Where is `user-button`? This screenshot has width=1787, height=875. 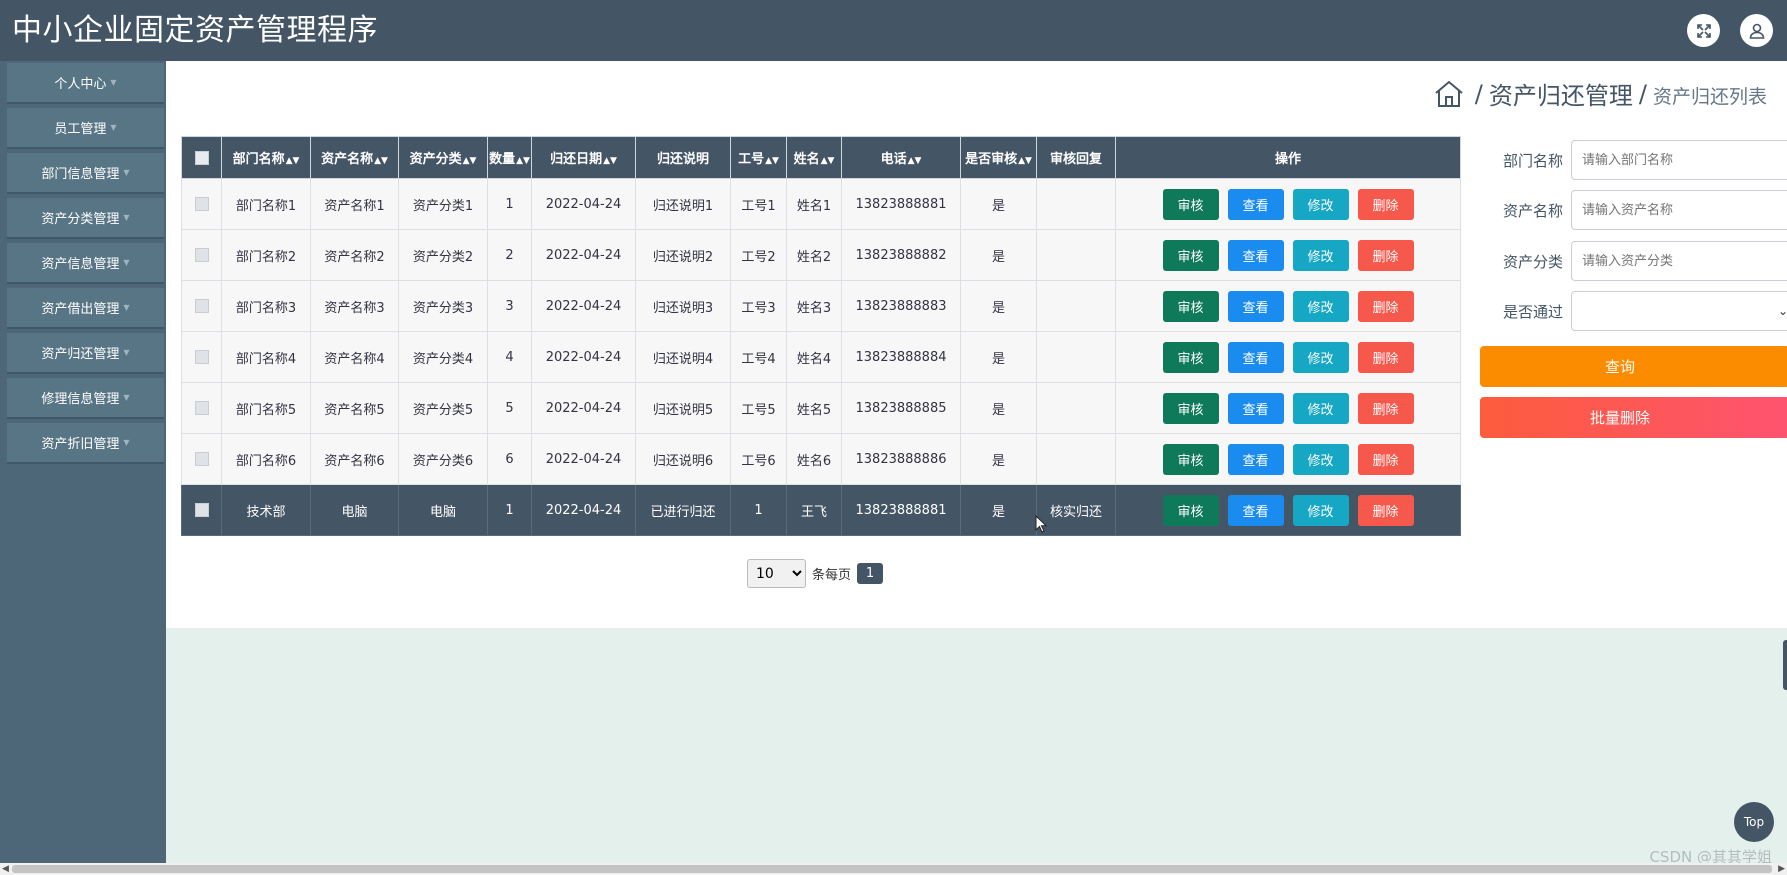 user-button is located at coordinates (1756, 30).